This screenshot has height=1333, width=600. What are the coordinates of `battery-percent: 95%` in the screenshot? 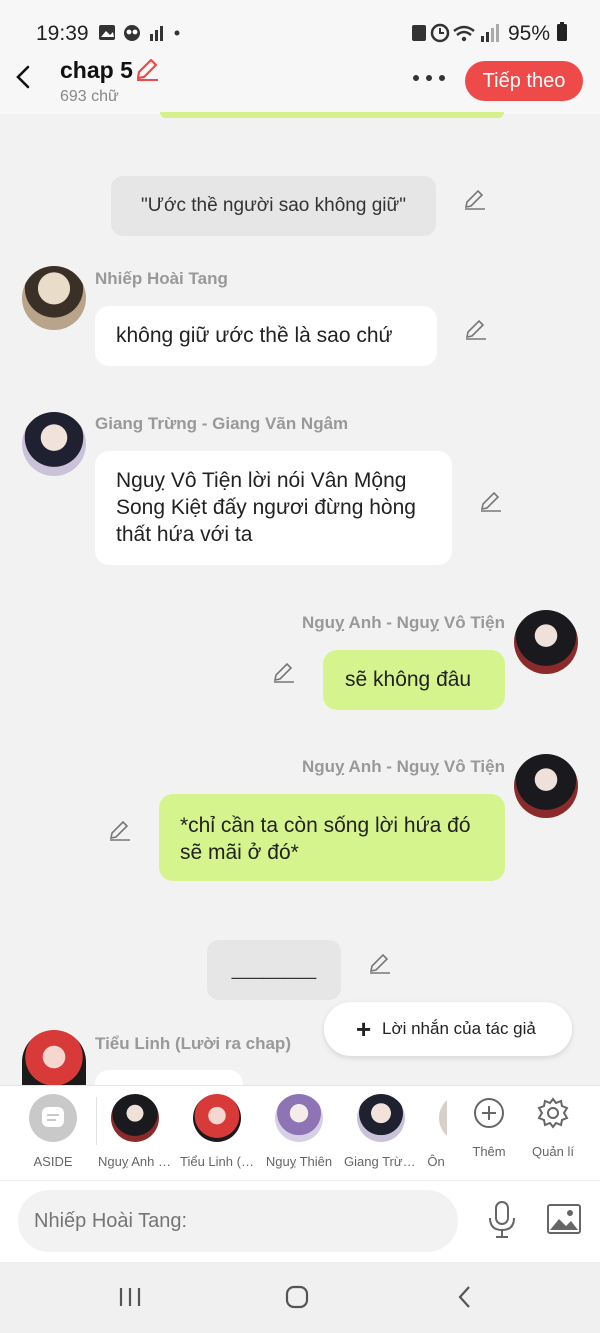 It's located at (529, 33).